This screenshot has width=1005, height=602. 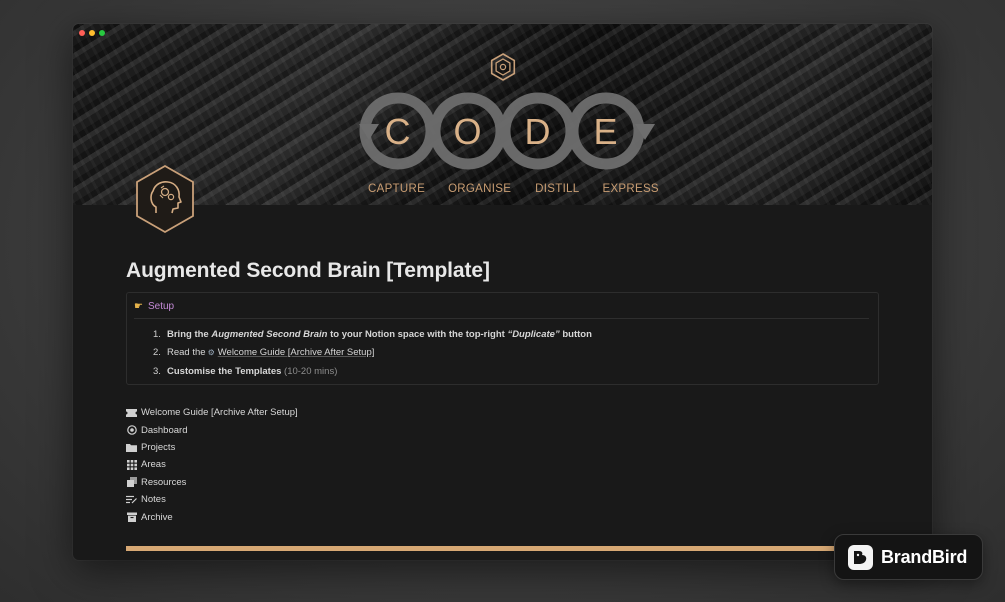 What do you see at coordinates (165, 199) in the screenshot?
I see `head-gears-icon` at bounding box center [165, 199].